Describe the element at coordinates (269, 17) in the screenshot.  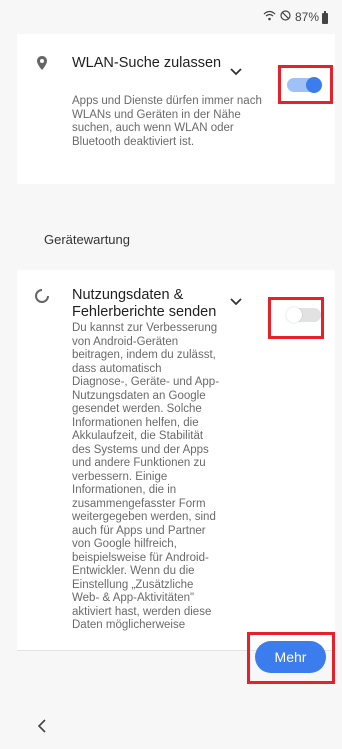
I see `wifi-icon` at that location.